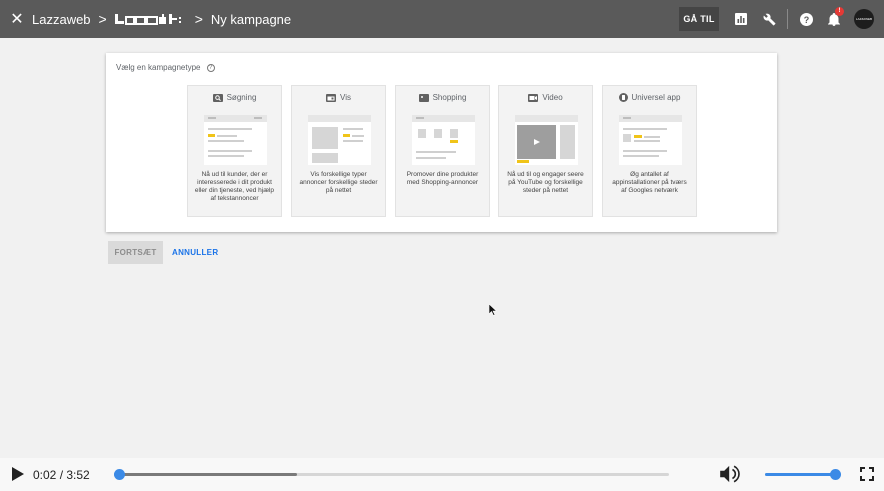 Image resolution: width=884 pixels, height=491 pixels. I want to click on card-label: Shopping, so click(449, 97).